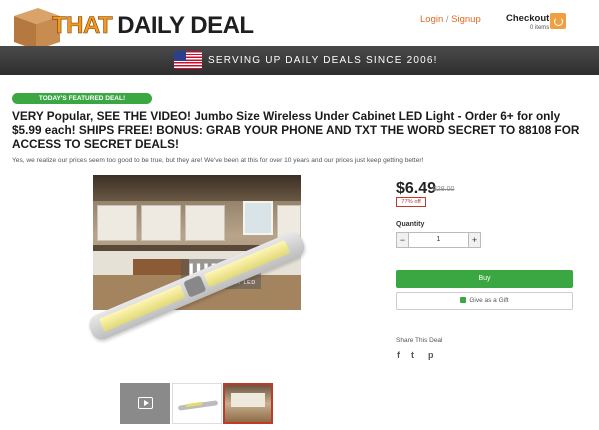 The image size is (599, 430). I want to click on play-icon, so click(145, 403).